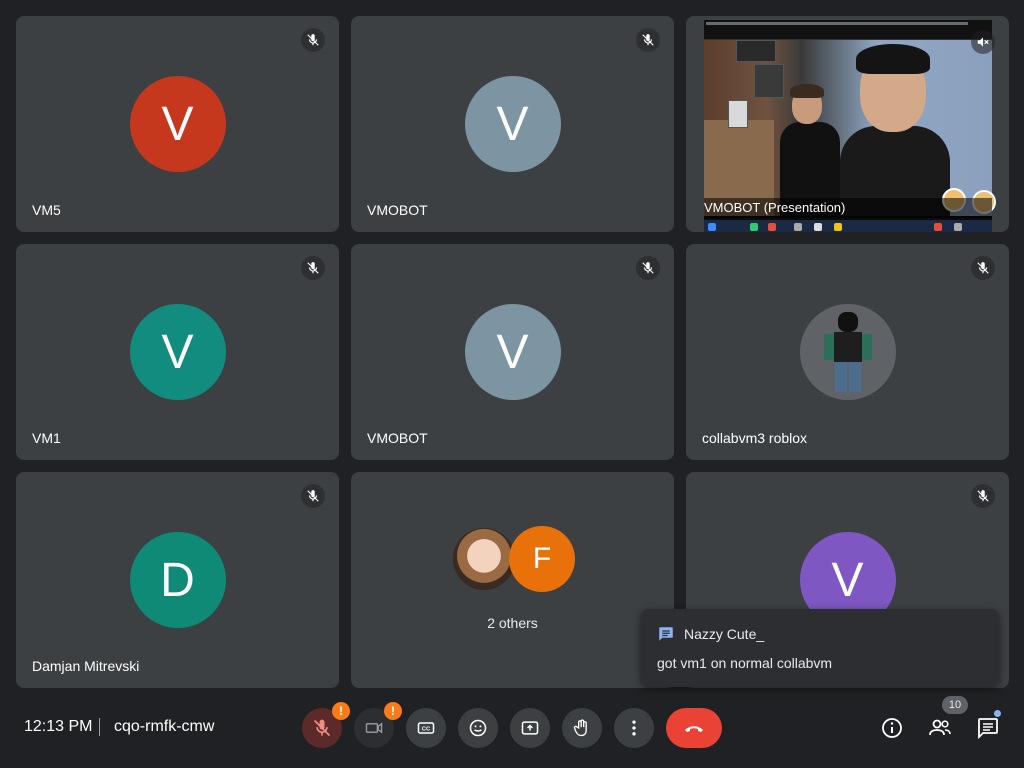 This screenshot has height=768, width=1024. I want to click on raise-hand-button, so click(582, 728).